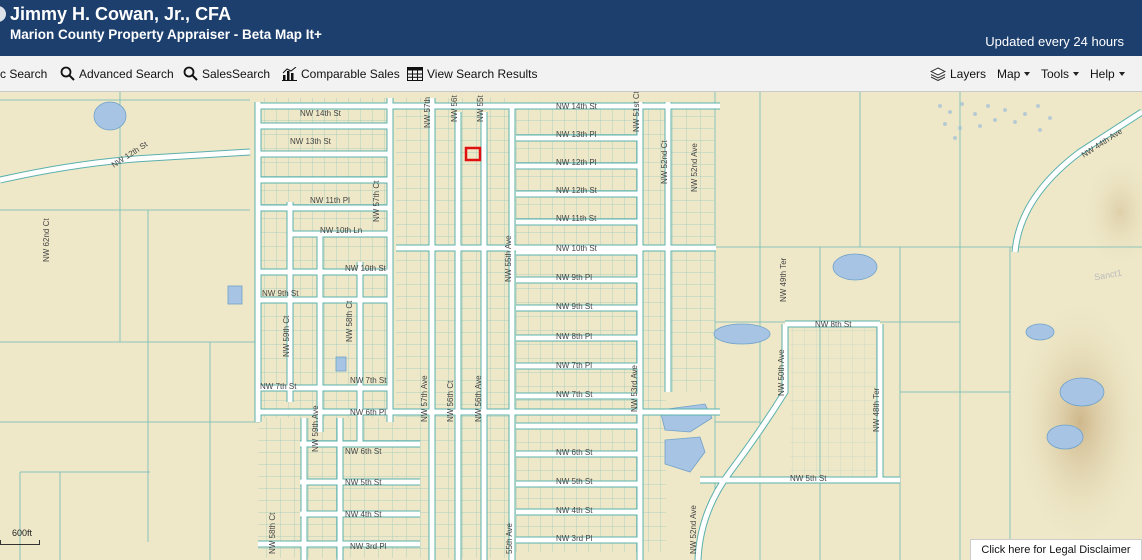  I want to click on street-label: NW 59th Ct, so click(286, 336).